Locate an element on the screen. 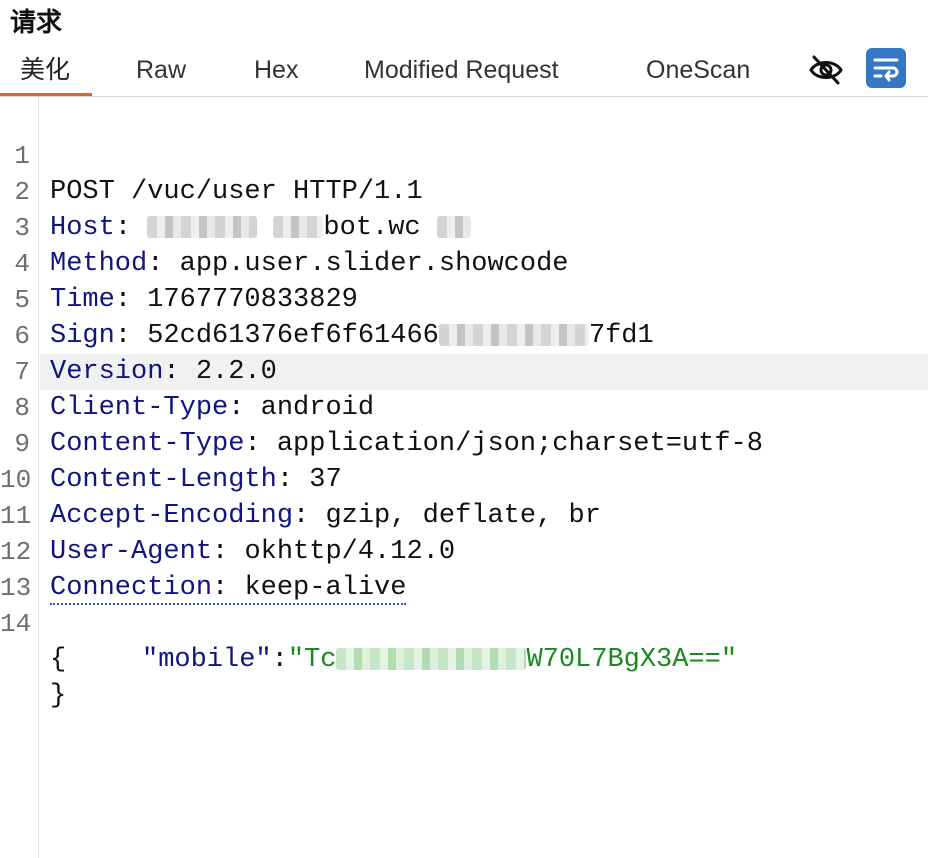 The height and width of the screenshot is (858, 928). active-tab-indicator is located at coordinates (46, 94).